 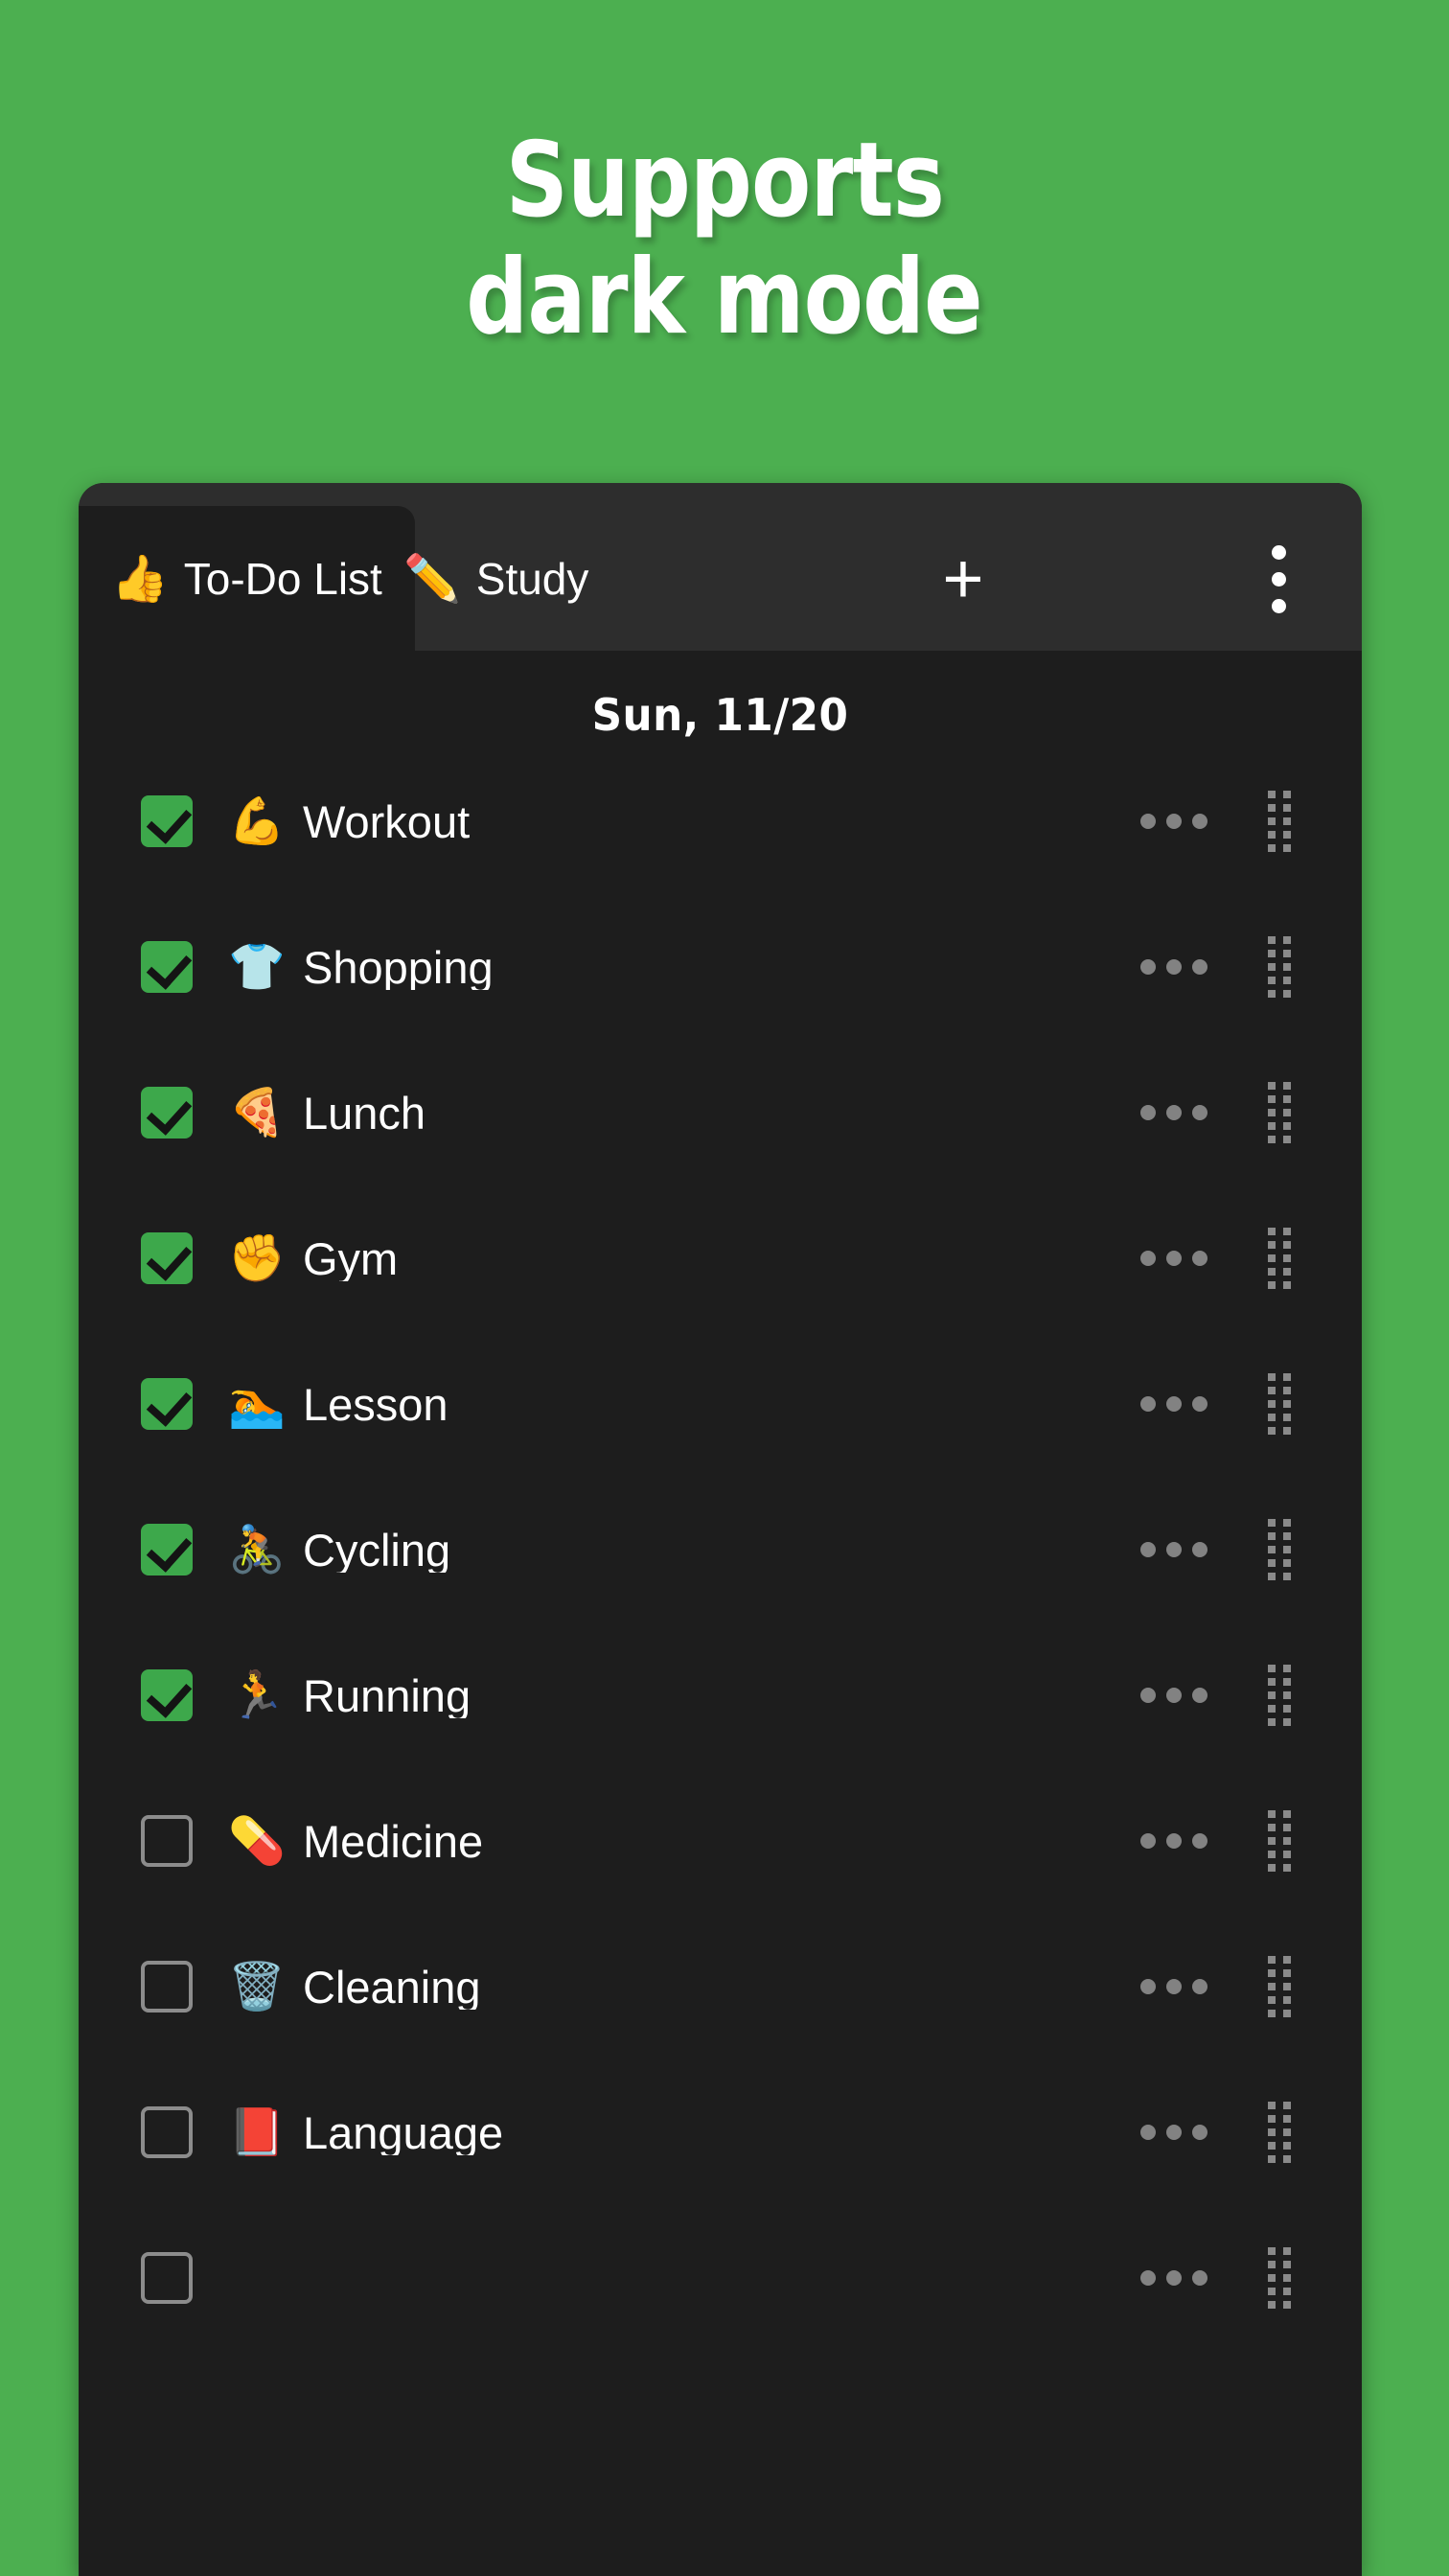 I want to click on task-row: 🏃 Running, so click(x=720, y=1695).